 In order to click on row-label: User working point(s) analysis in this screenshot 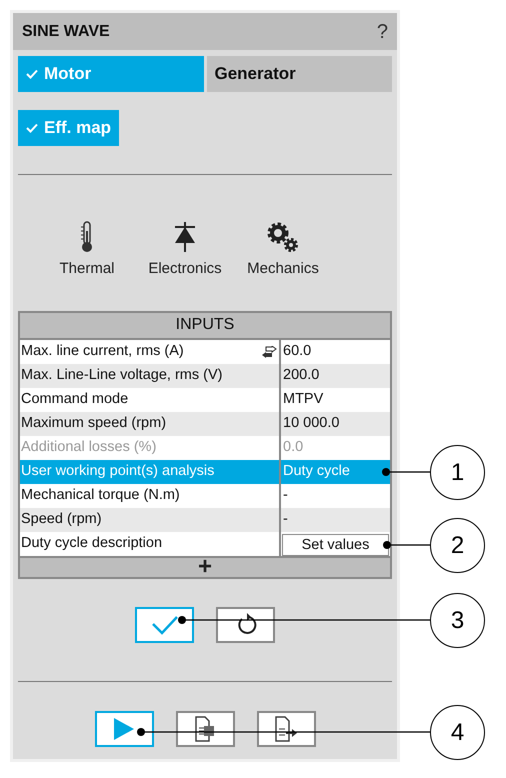, I will do `click(117, 471)`.